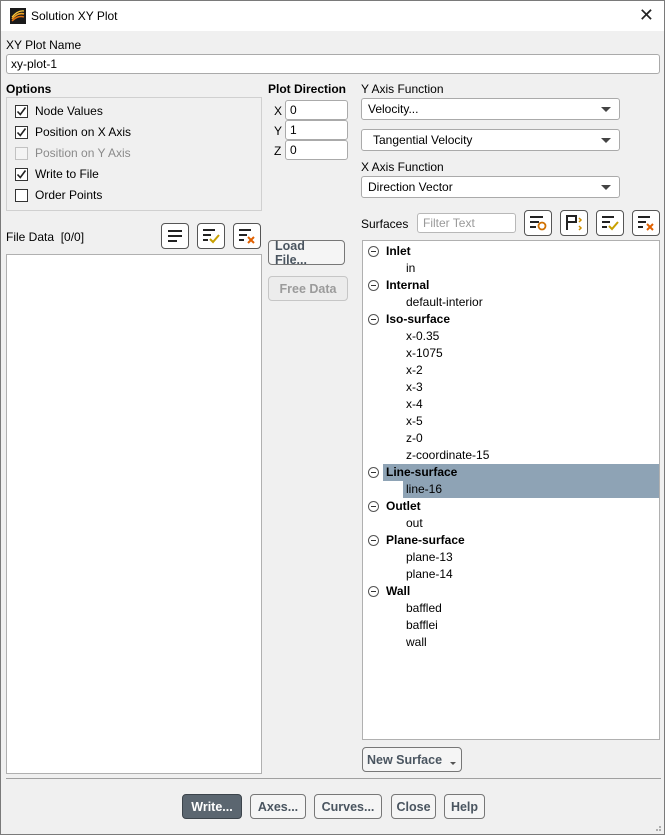 This screenshot has width=665, height=835. What do you see at coordinates (464, 806) in the screenshot?
I see `help-button: Help` at bounding box center [464, 806].